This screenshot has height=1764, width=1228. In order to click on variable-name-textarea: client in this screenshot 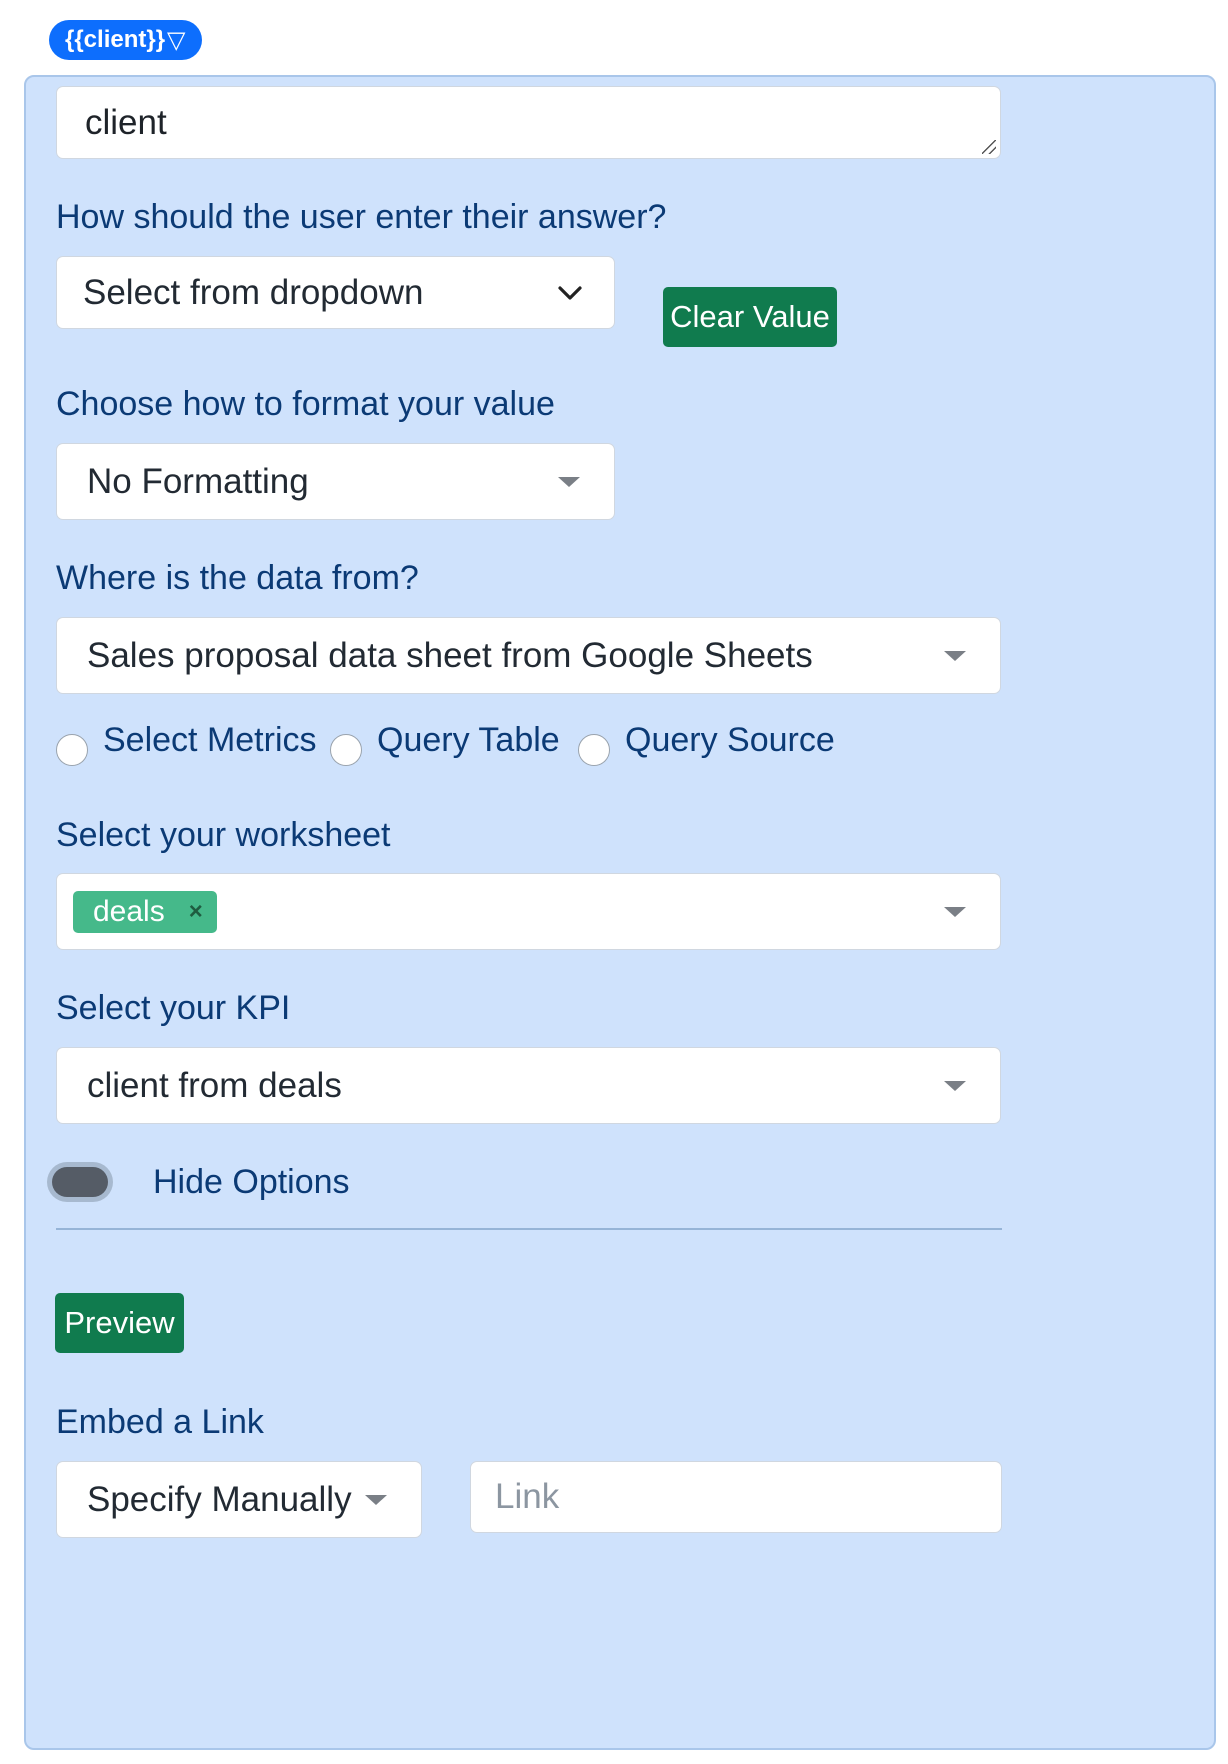, I will do `click(528, 122)`.